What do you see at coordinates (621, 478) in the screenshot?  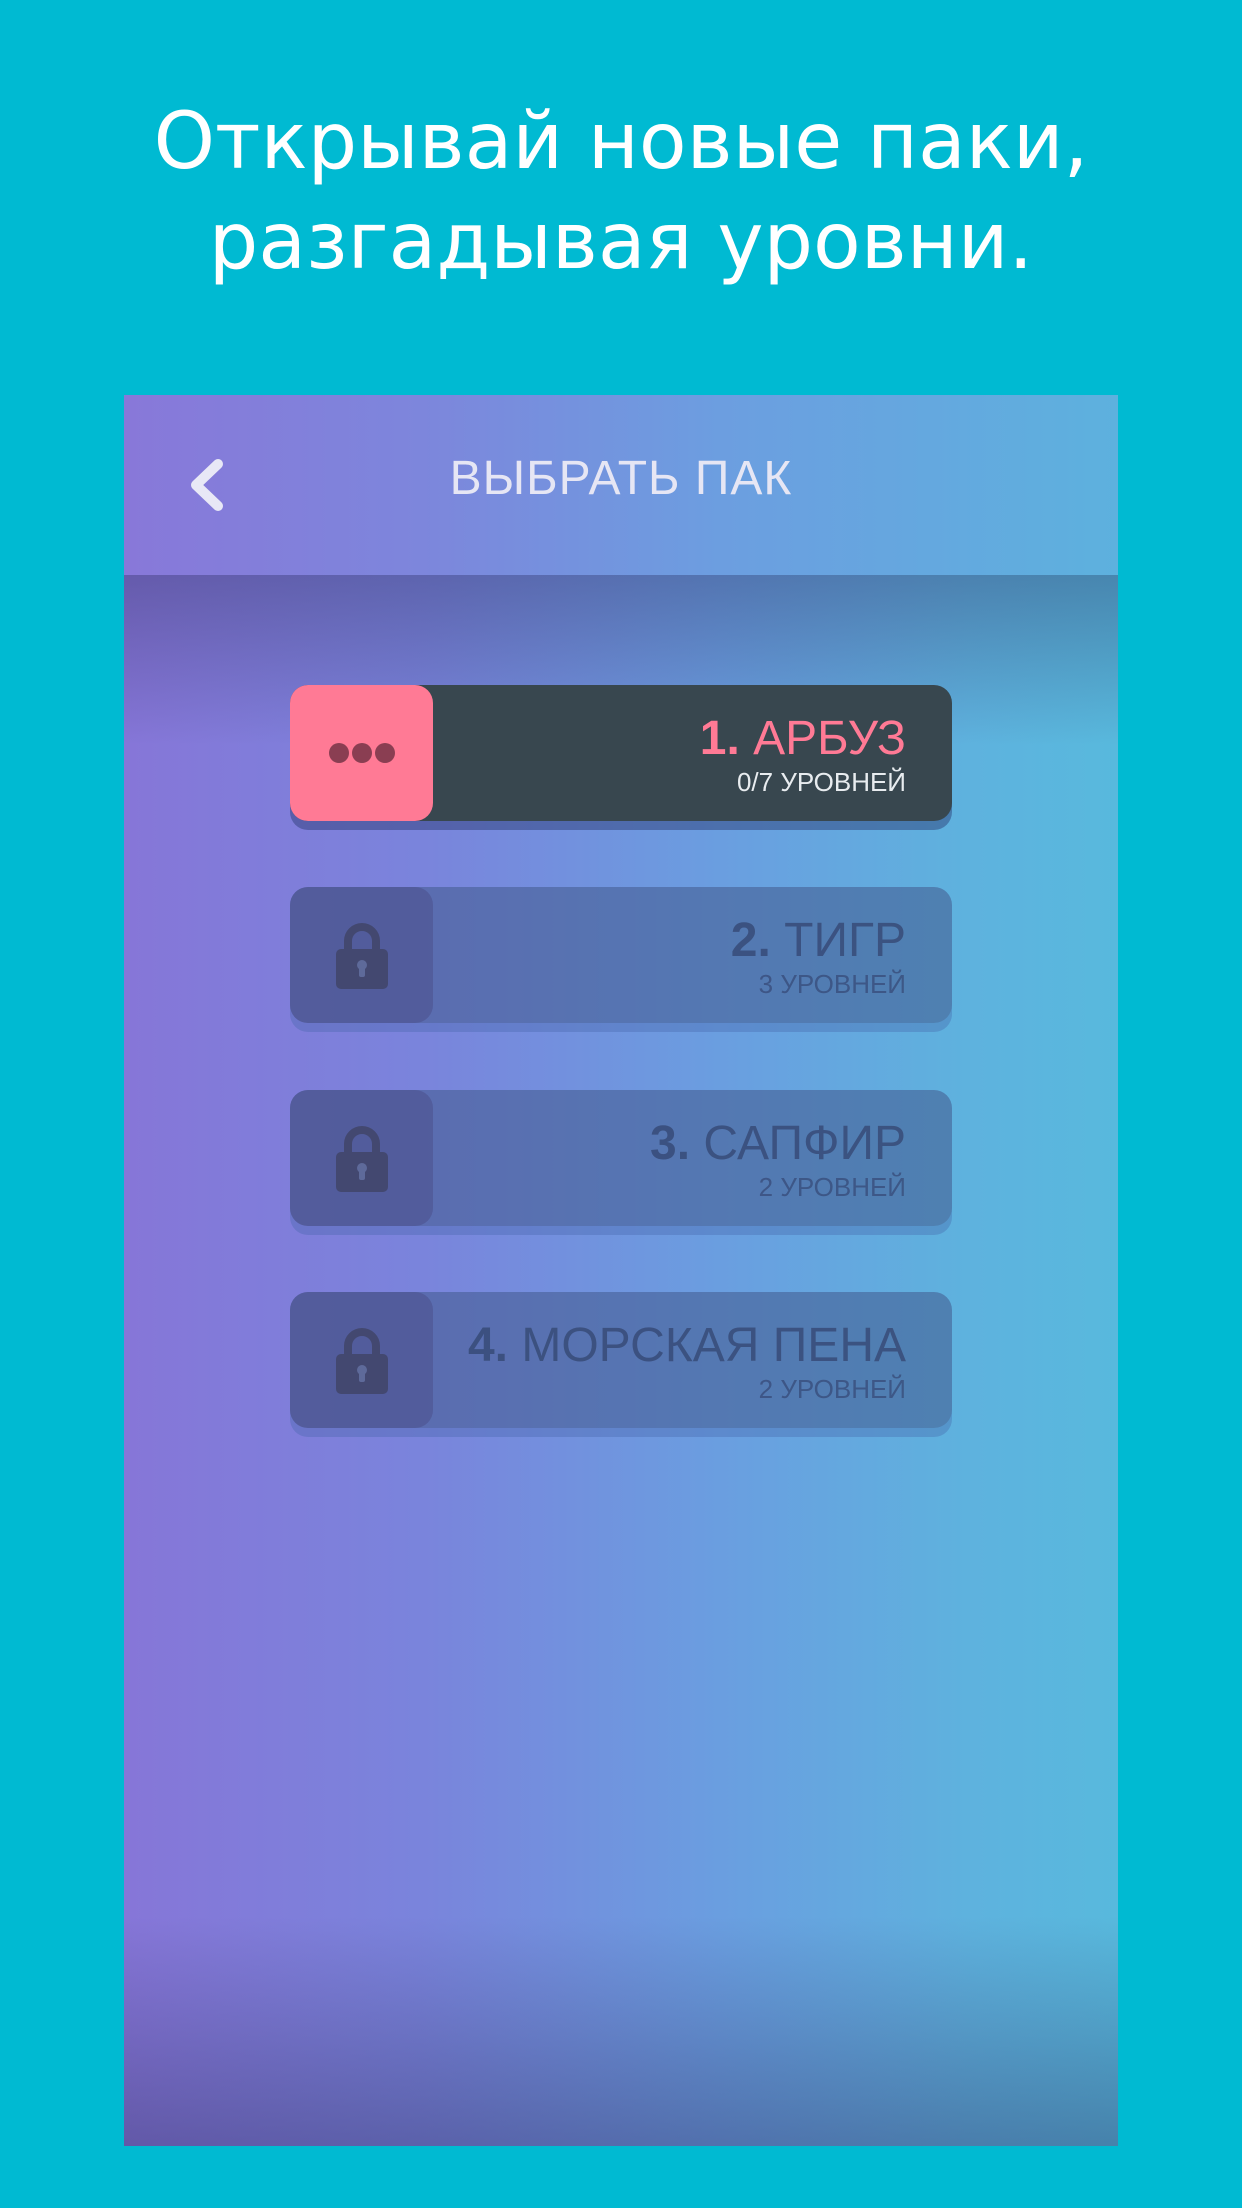 I see `page-title: ВЫБРАТЬ ПАК` at bounding box center [621, 478].